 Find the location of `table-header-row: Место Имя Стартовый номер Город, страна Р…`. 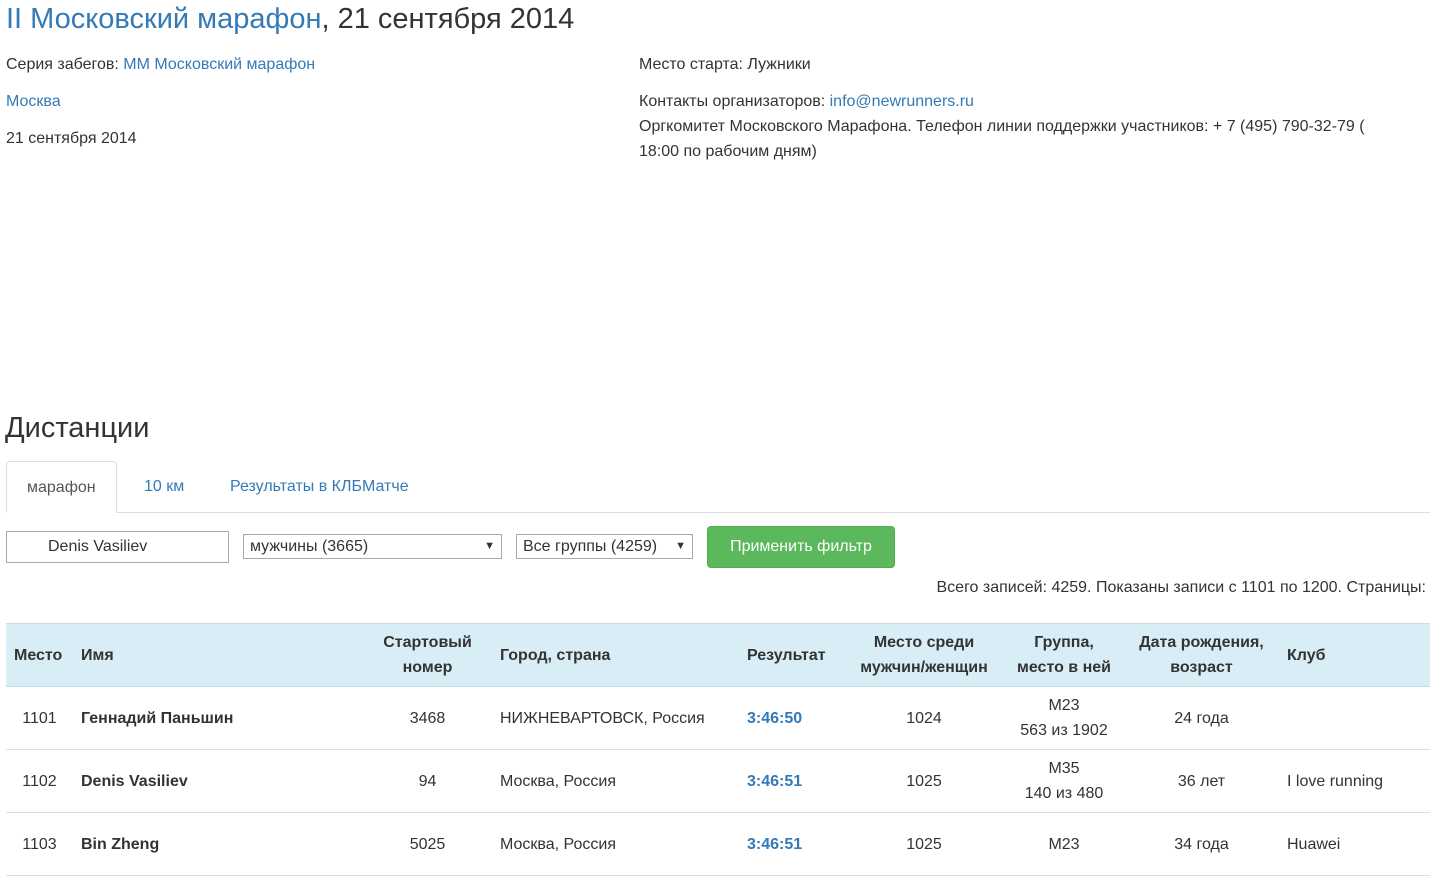

table-header-row: Место Имя Стартовый номер Город, страна Р… is located at coordinates (718, 655).